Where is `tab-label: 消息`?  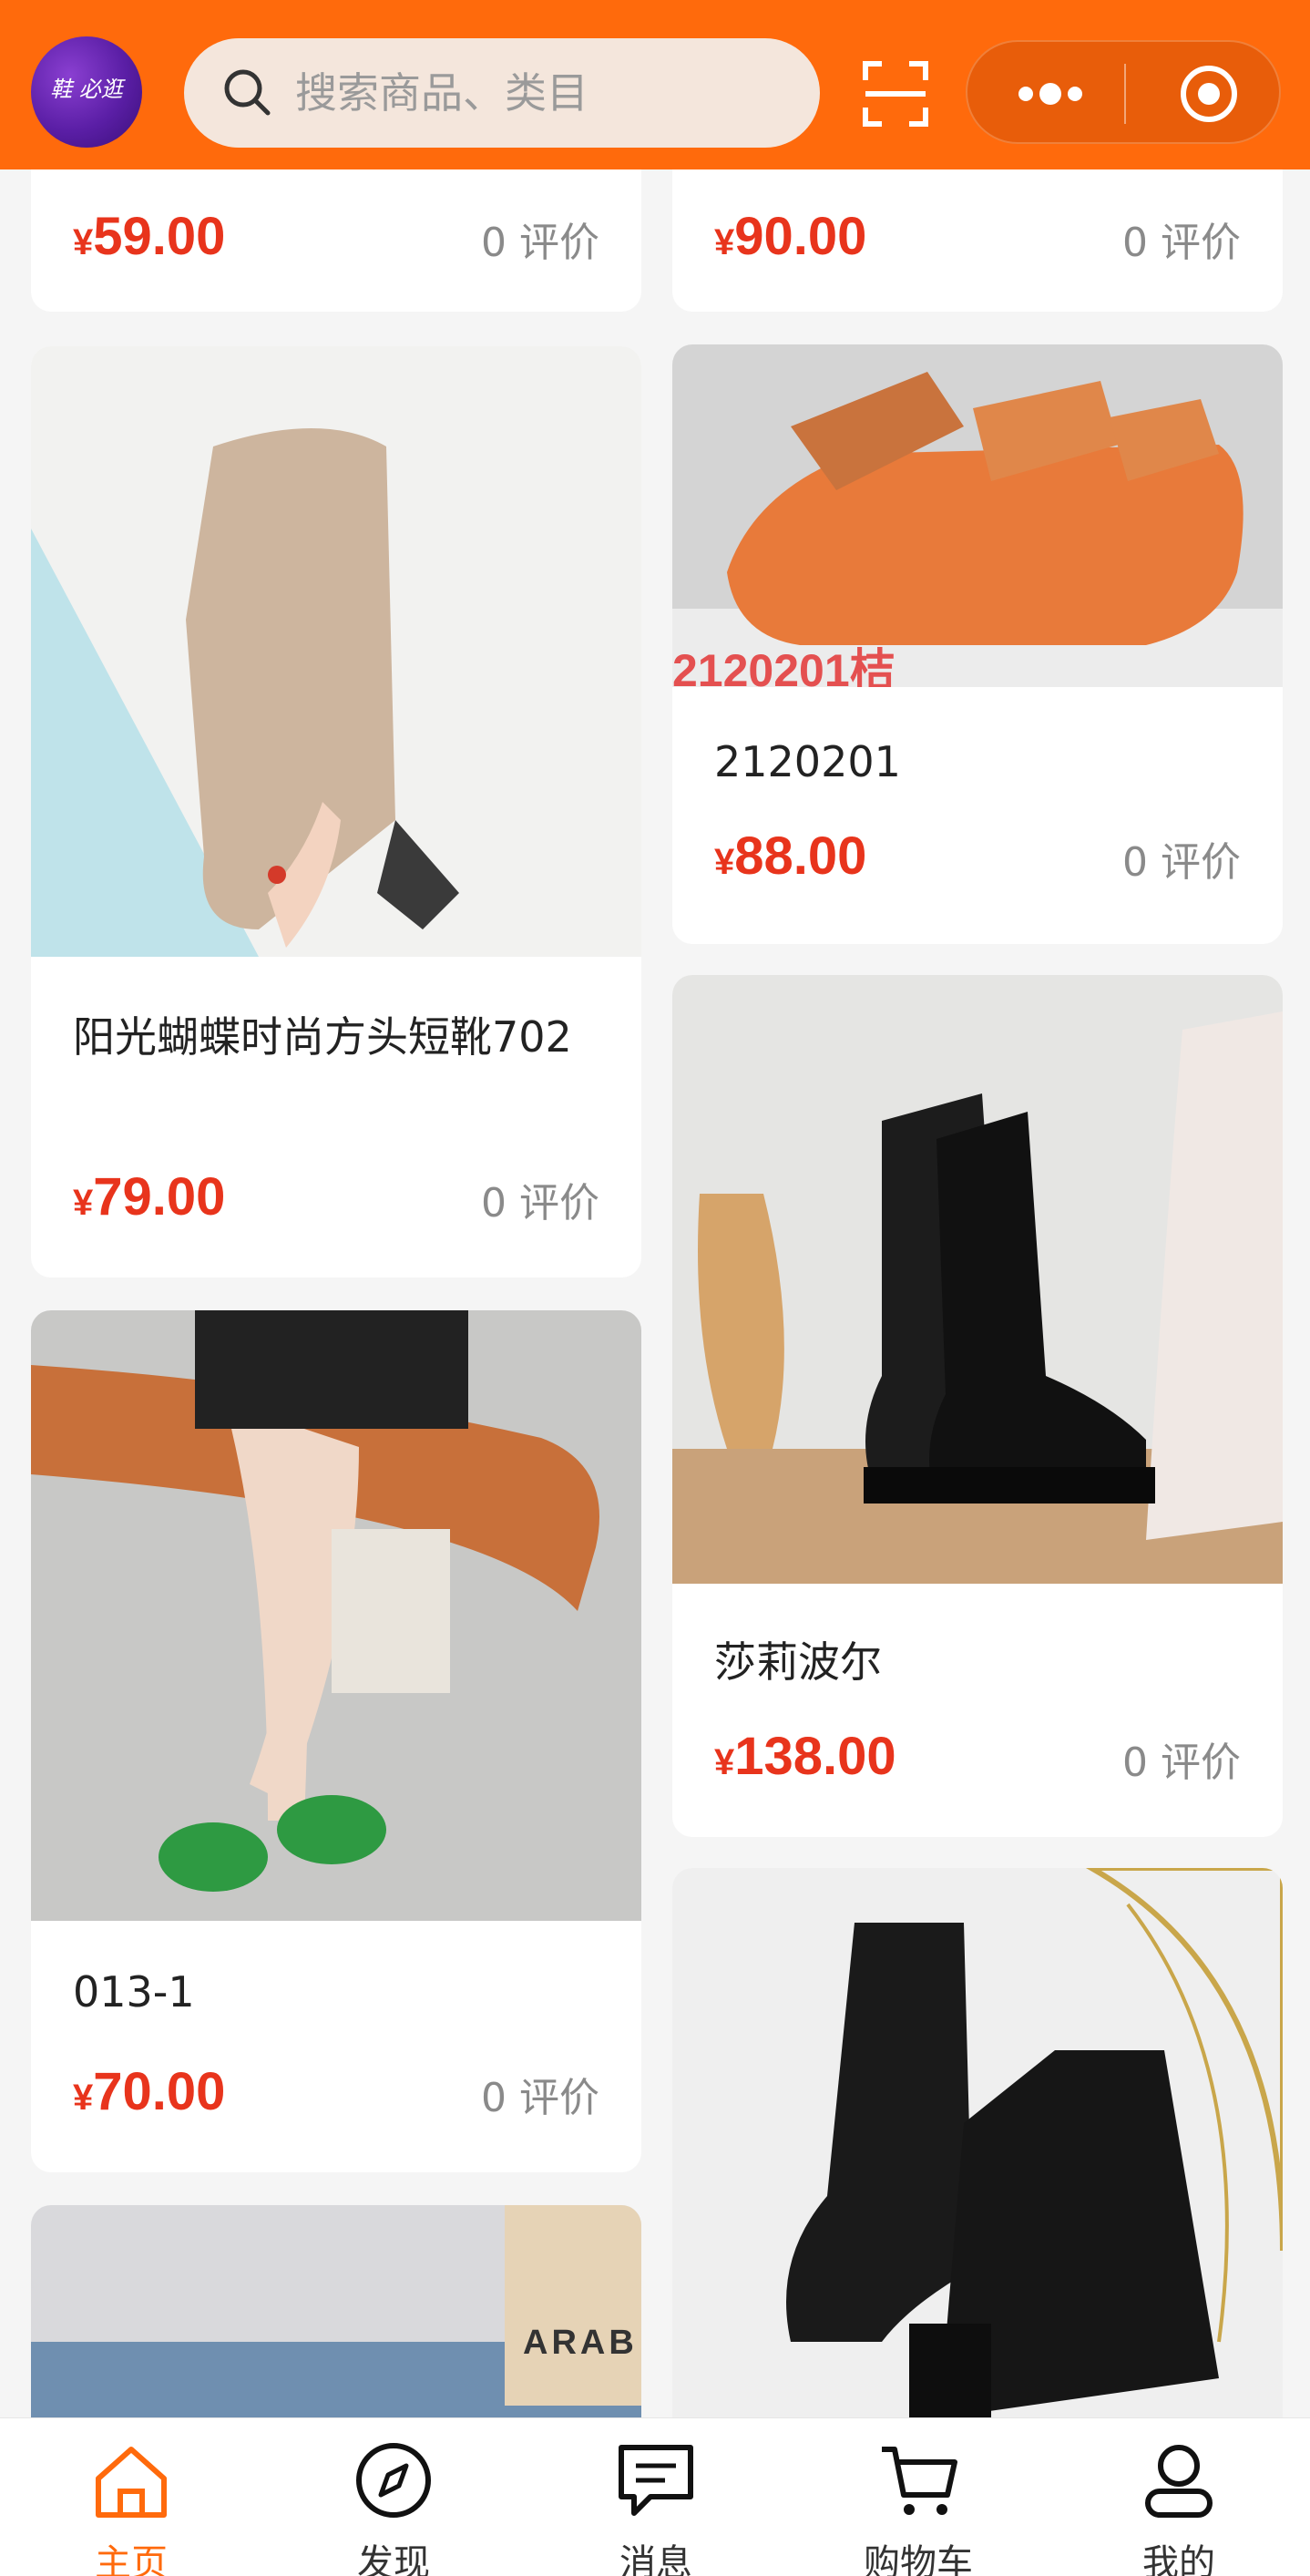 tab-label: 消息 is located at coordinates (655, 2559).